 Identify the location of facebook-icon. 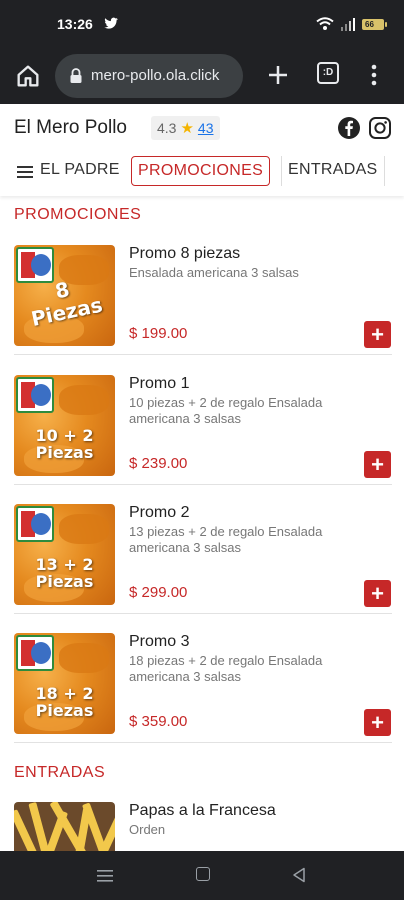
(349, 128).